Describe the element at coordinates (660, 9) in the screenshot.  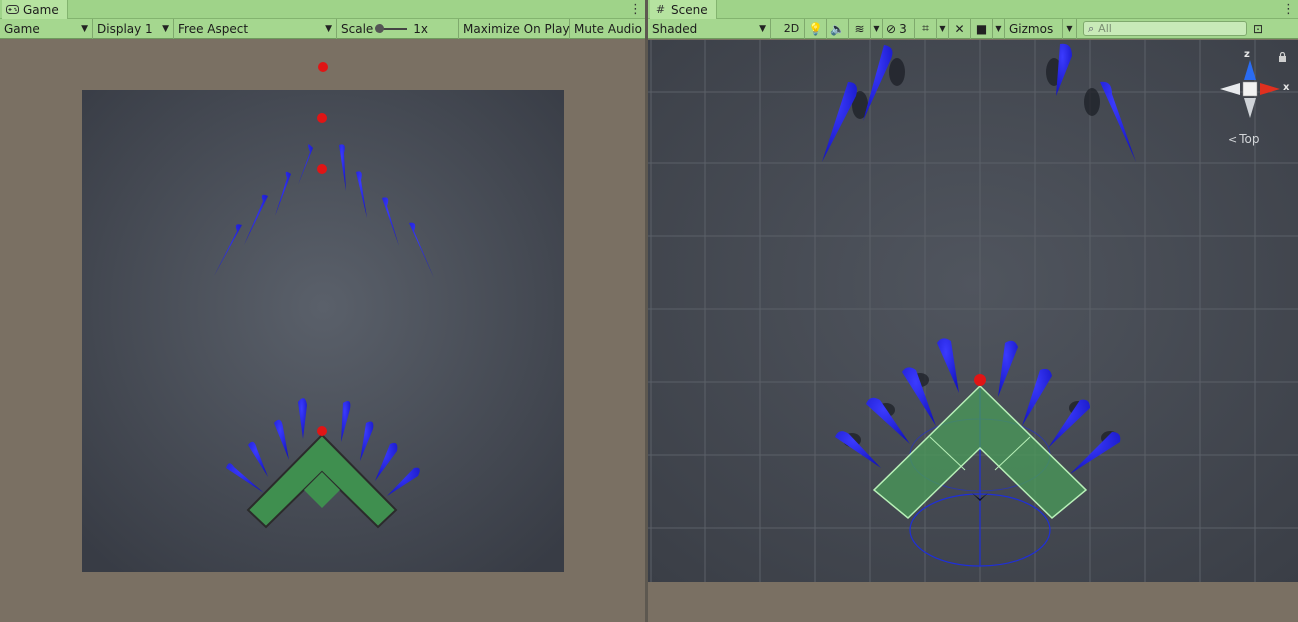
I see `grid-icon: #` at that location.